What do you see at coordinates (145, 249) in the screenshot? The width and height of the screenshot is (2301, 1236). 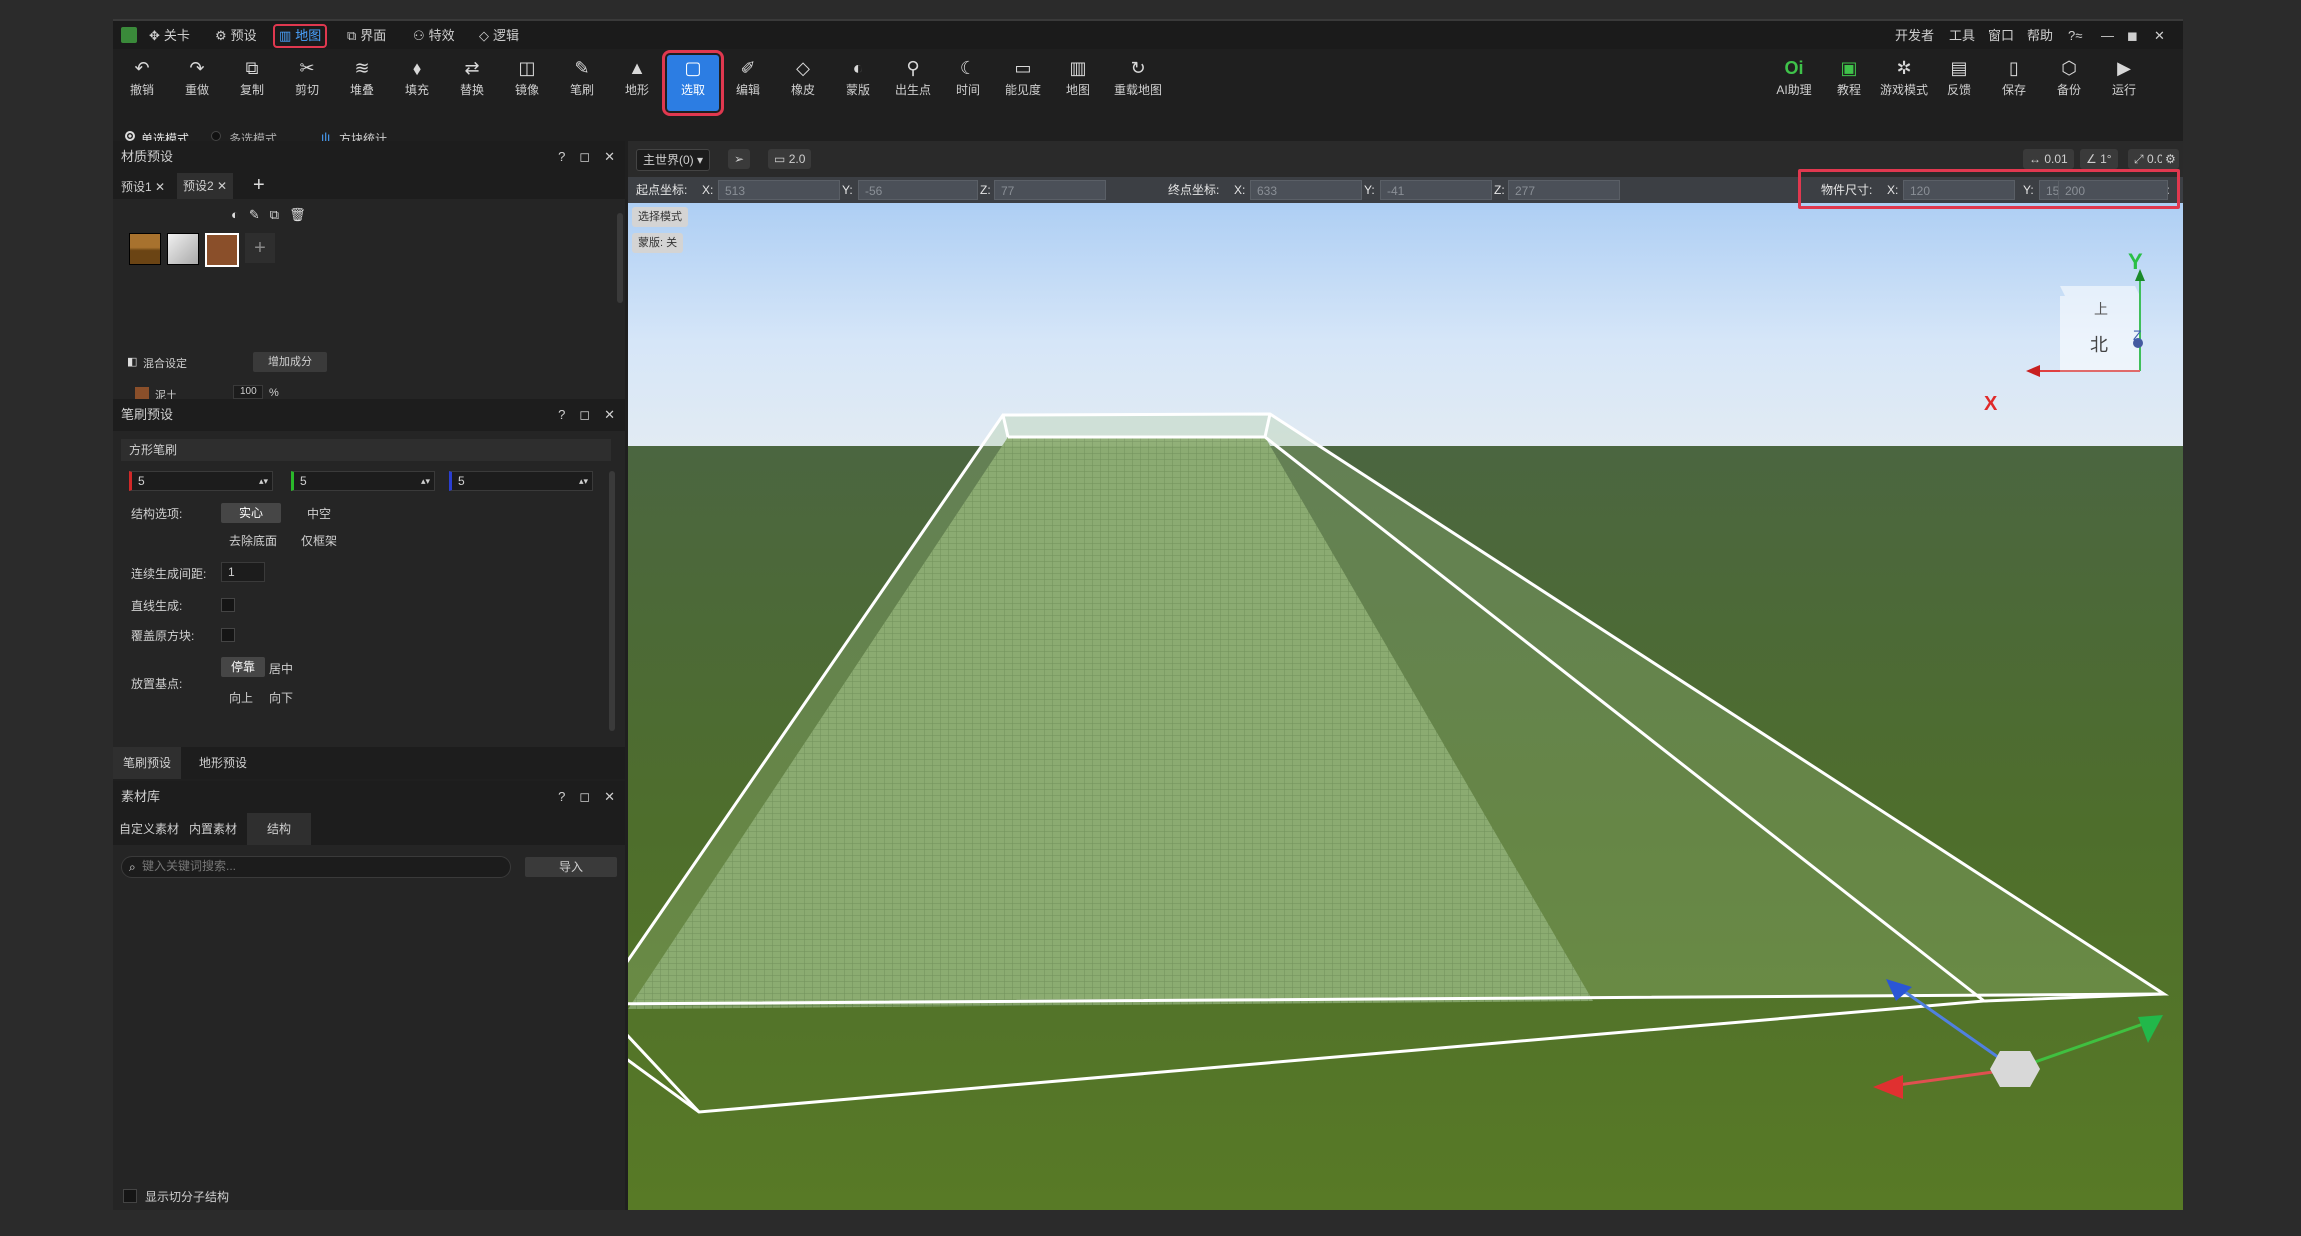 I see `material-block-chest` at bounding box center [145, 249].